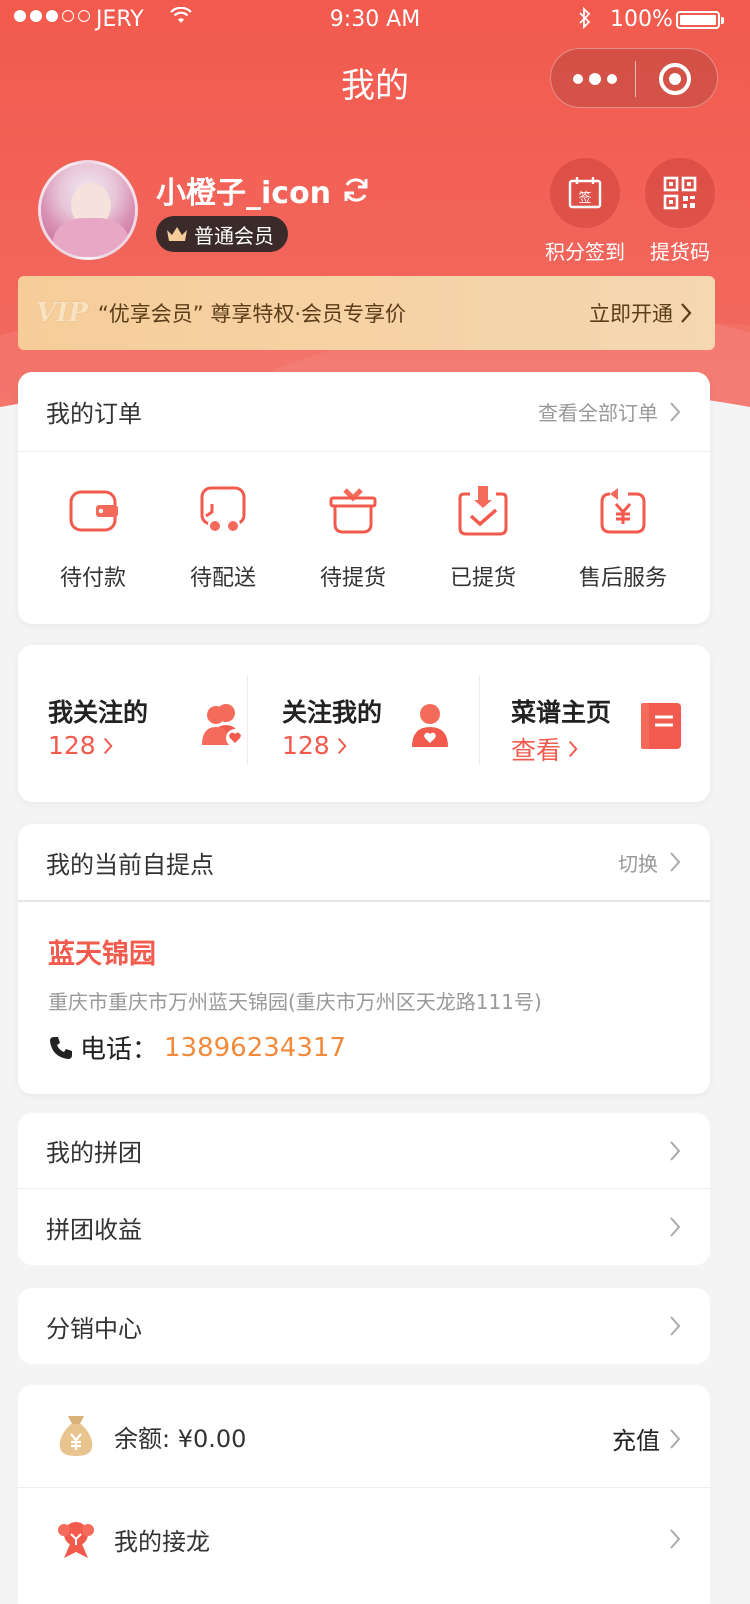 The width and height of the screenshot is (750, 1604). What do you see at coordinates (595, 79) in the screenshot?
I see `more-menu-icon` at bounding box center [595, 79].